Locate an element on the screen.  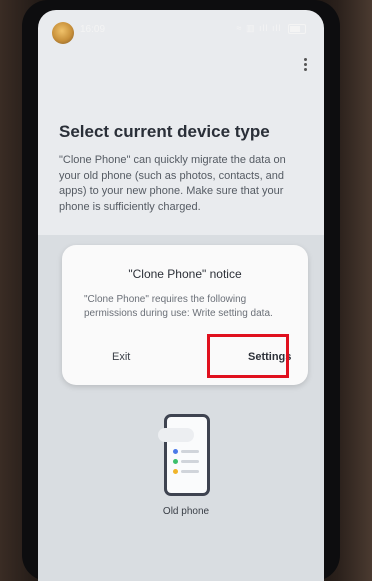
status-icons: ≈ ▥ ıll ıll is located at coordinates (271, 28).